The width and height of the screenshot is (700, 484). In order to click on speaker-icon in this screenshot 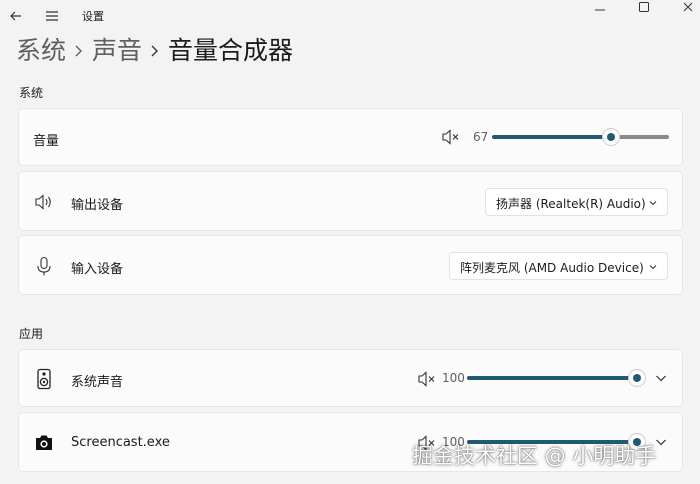, I will do `click(44, 202)`.